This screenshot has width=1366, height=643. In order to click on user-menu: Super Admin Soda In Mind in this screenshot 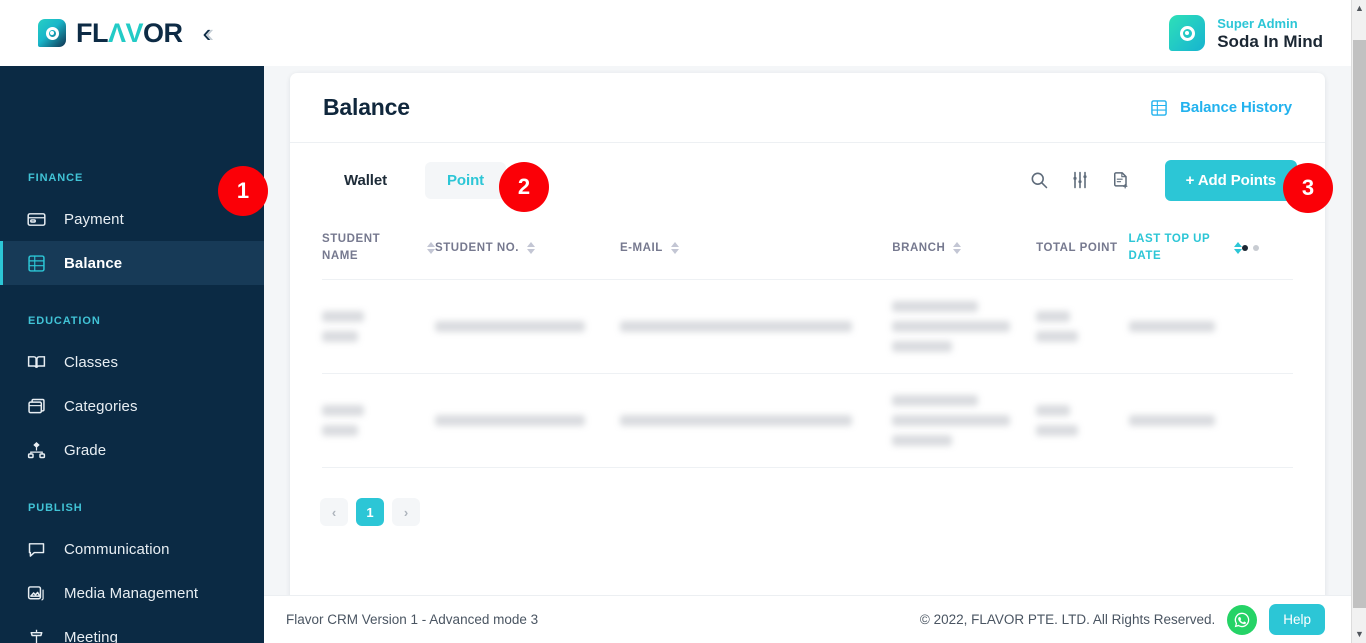, I will do `click(1246, 33)`.